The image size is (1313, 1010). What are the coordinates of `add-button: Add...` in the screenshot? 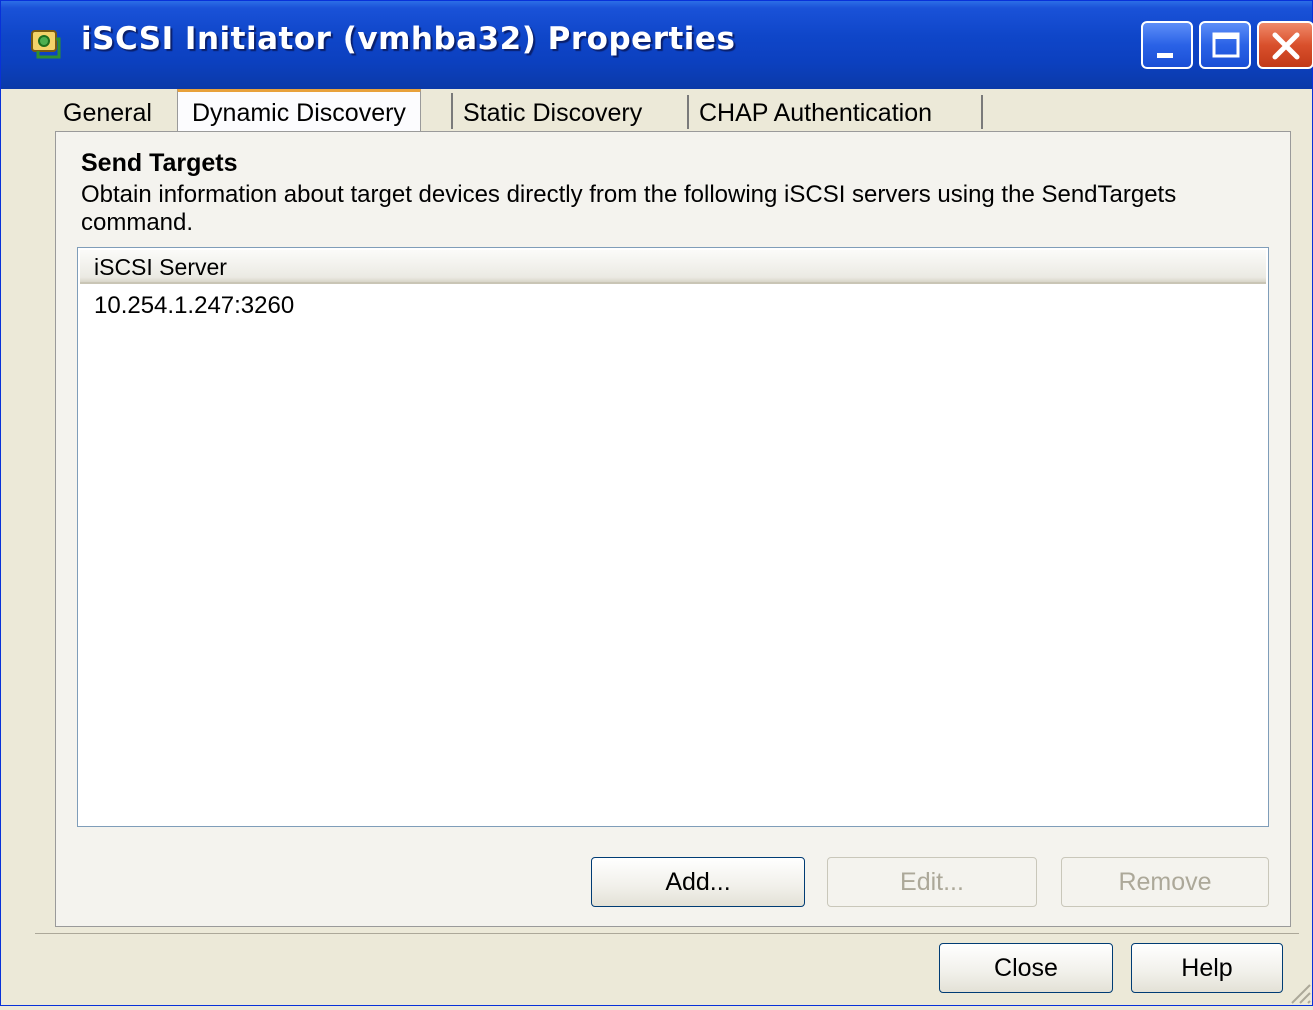 It's located at (698, 882).